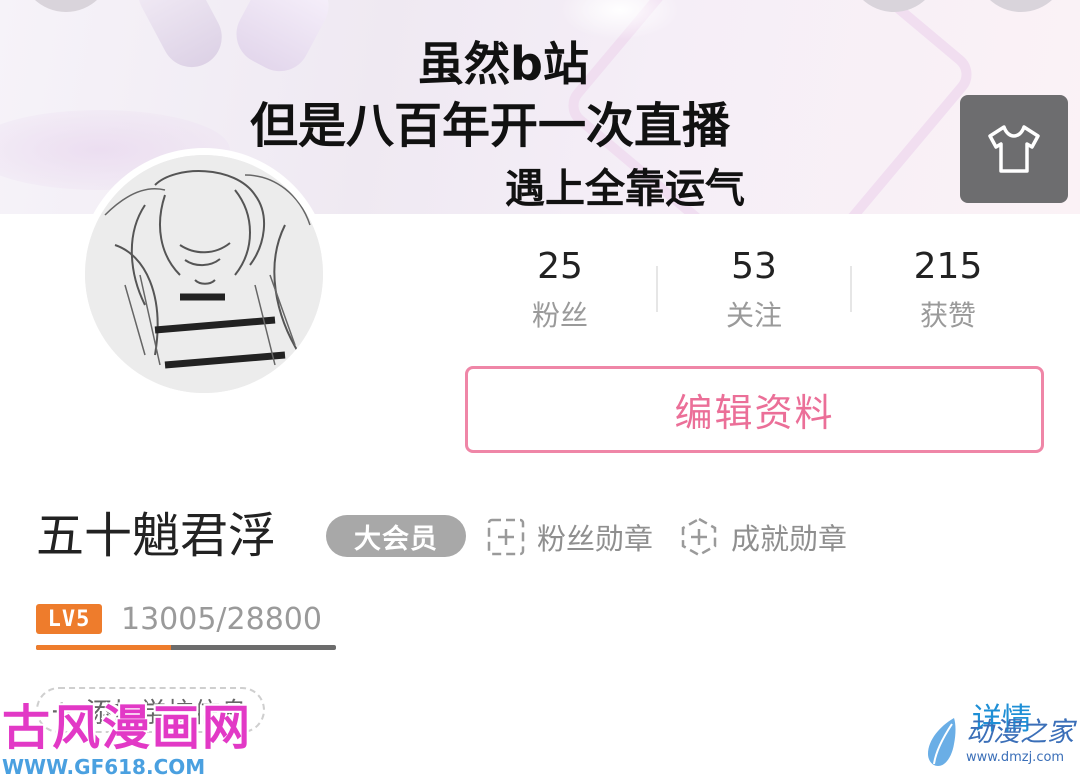 The image size is (1080, 779). I want to click on watermark-left: 古风漫画网 WWW.GF618.COM, so click(127, 739).